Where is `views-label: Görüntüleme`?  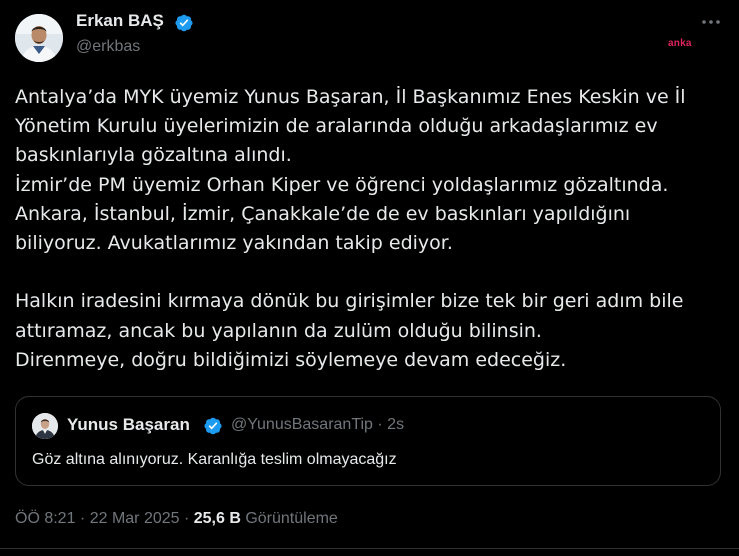
views-label: Görüntüleme is located at coordinates (289, 518).